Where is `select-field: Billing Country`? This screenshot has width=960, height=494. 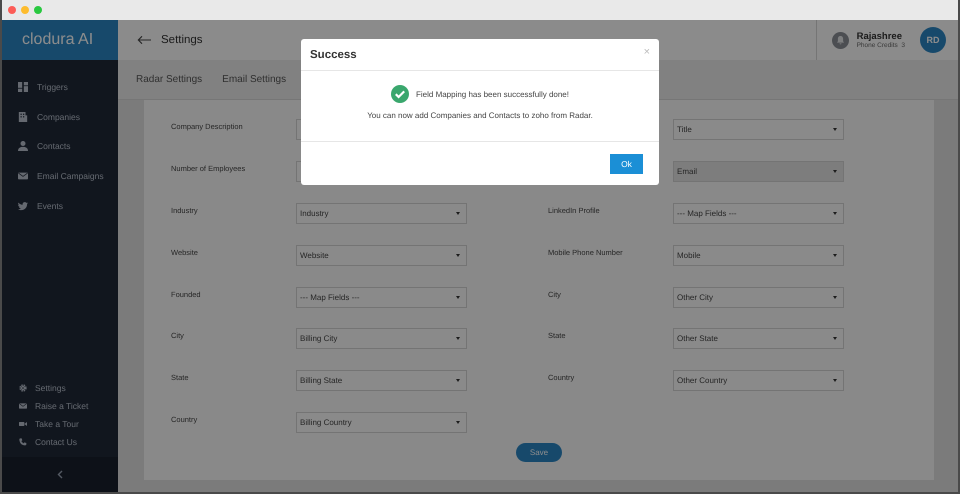
select-field: Billing Country is located at coordinates (381, 422).